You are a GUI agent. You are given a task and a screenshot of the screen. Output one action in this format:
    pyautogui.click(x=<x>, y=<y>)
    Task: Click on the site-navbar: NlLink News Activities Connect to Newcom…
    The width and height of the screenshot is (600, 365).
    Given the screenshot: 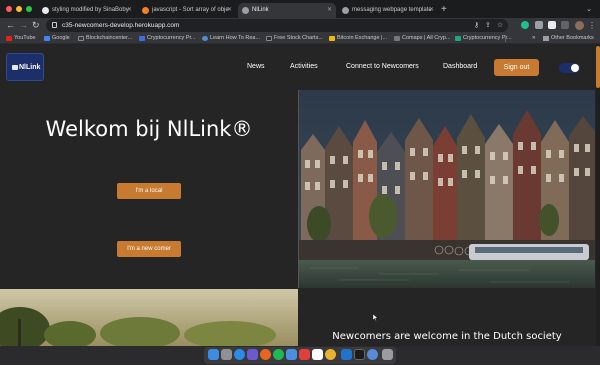 What is the action you would take?
    pyautogui.click(x=300, y=67)
    